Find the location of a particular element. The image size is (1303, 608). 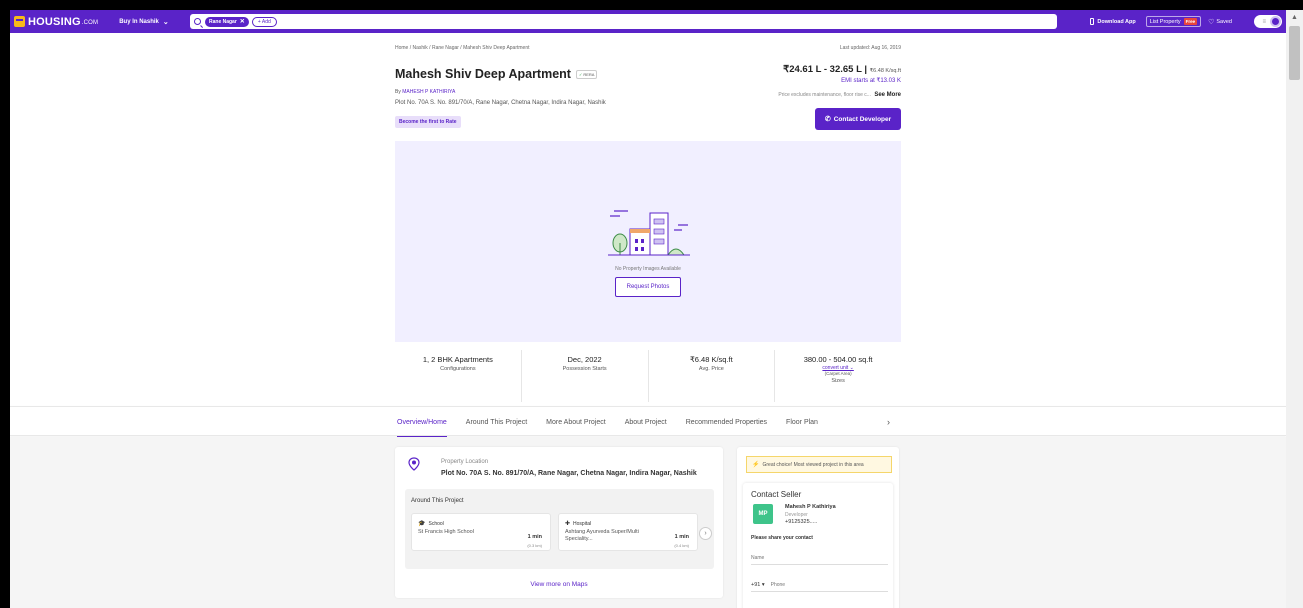

request-photos-button: Request Photos is located at coordinates (648, 287).